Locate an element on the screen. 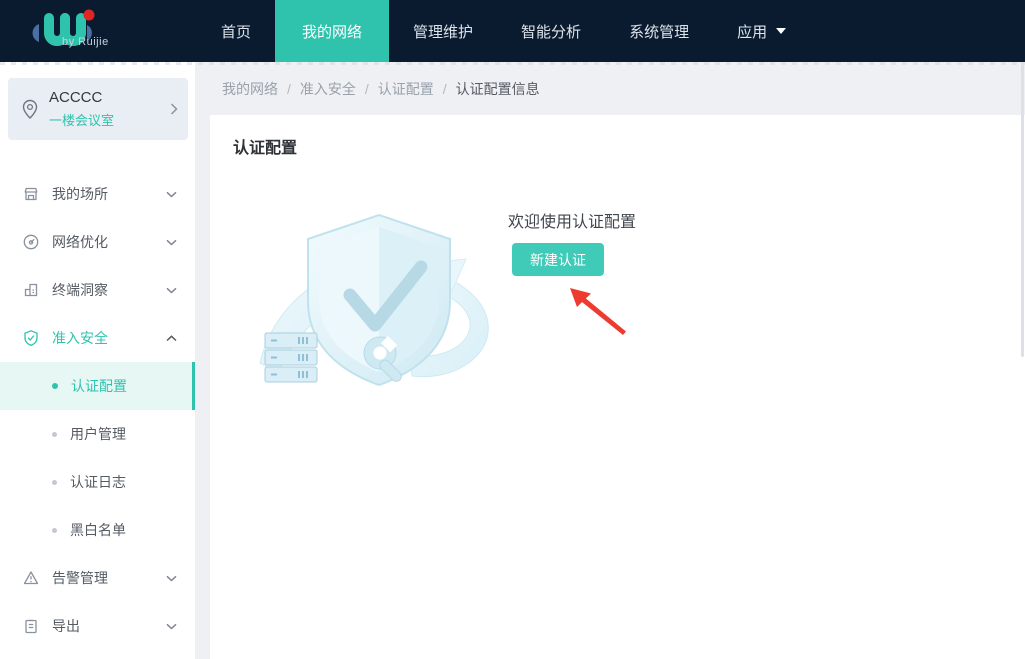 The image size is (1025, 659). sidebar-item-my-places: 我的场所 is located at coordinates (97, 194).